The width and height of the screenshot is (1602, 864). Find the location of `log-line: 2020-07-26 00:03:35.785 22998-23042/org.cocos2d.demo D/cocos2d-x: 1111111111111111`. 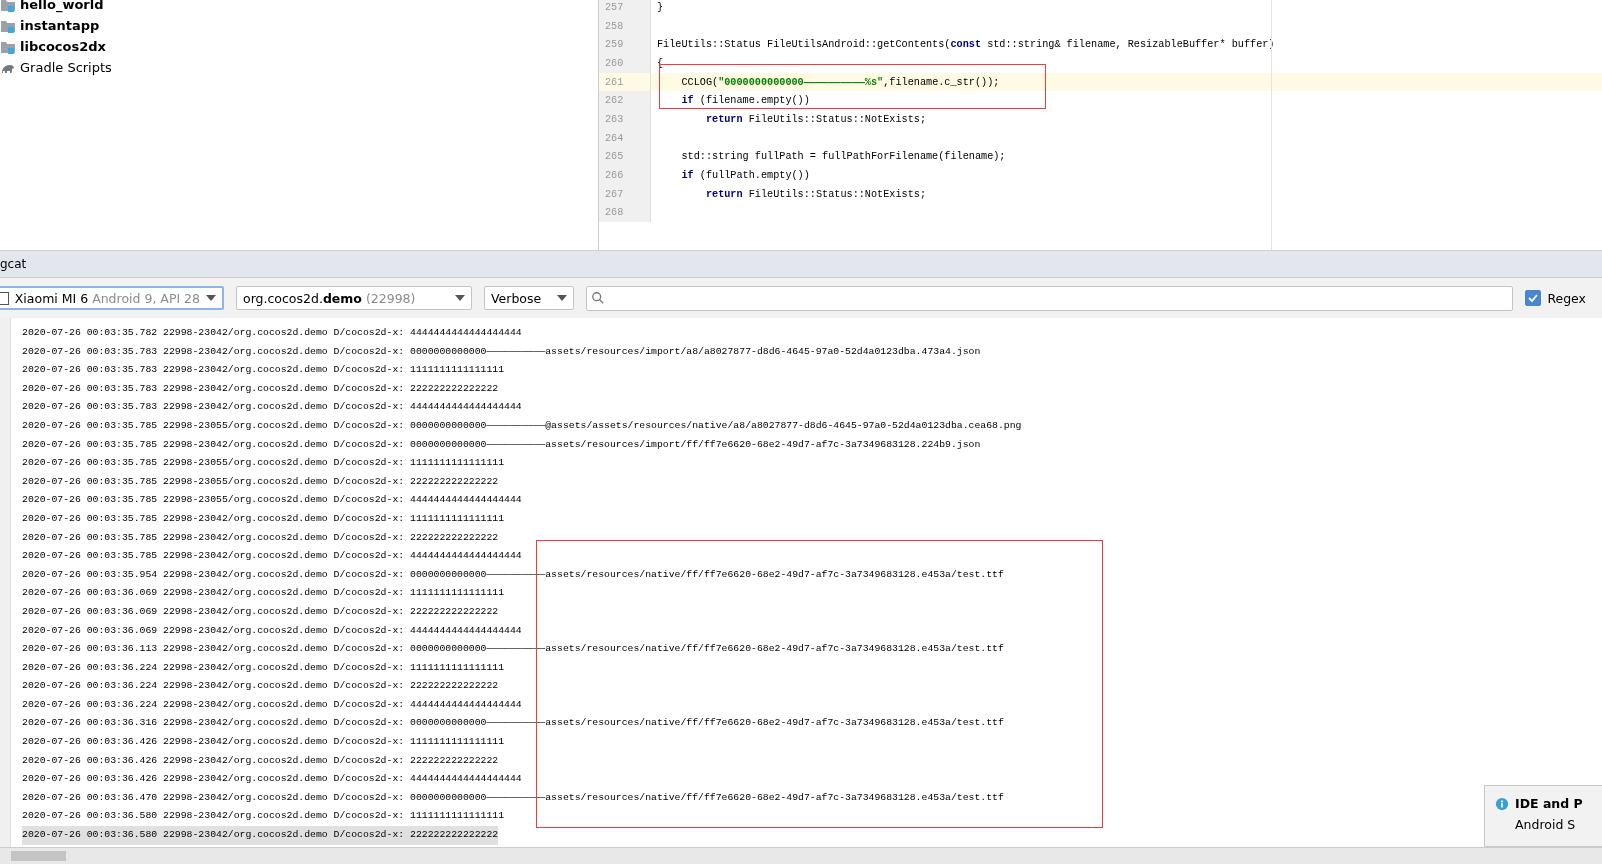

log-line: 2020-07-26 00:03:35.785 22998-23042/org.cocos2d.demo D/cocos2d-x: 1111111111111111 is located at coordinates (263, 518).